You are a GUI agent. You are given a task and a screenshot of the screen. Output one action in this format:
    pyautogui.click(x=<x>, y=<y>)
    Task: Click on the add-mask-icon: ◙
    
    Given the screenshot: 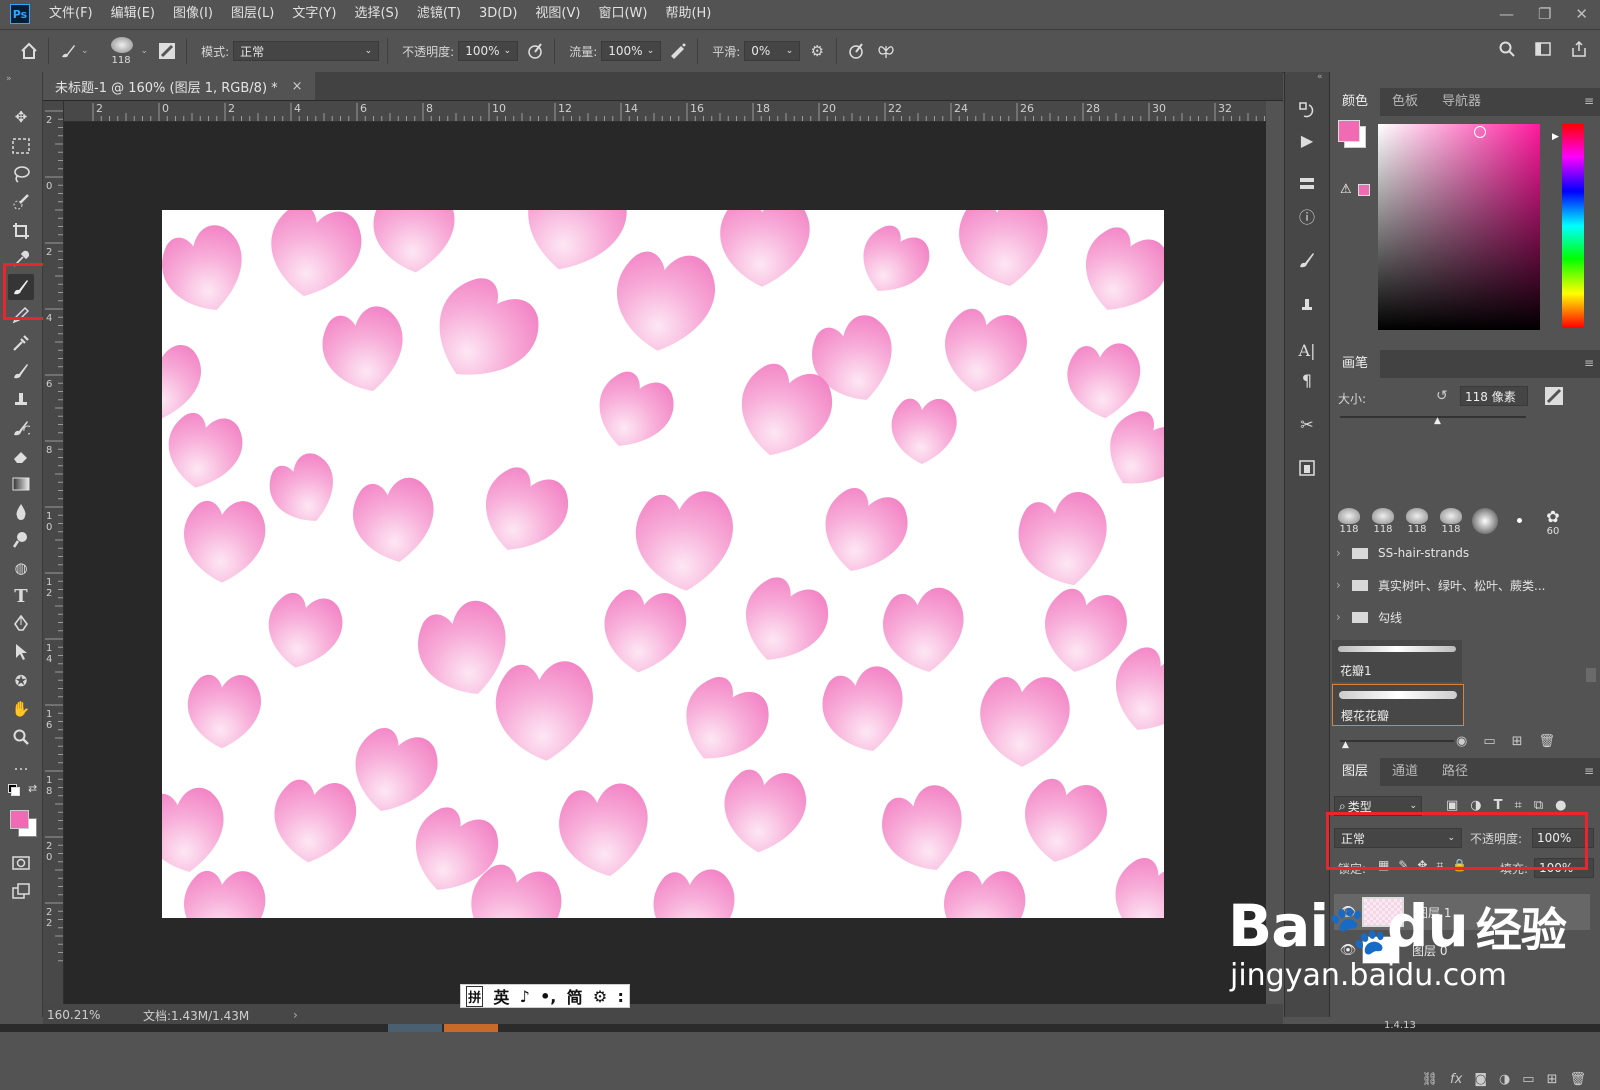 What is the action you would take?
    pyautogui.click(x=1480, y=1079)
    